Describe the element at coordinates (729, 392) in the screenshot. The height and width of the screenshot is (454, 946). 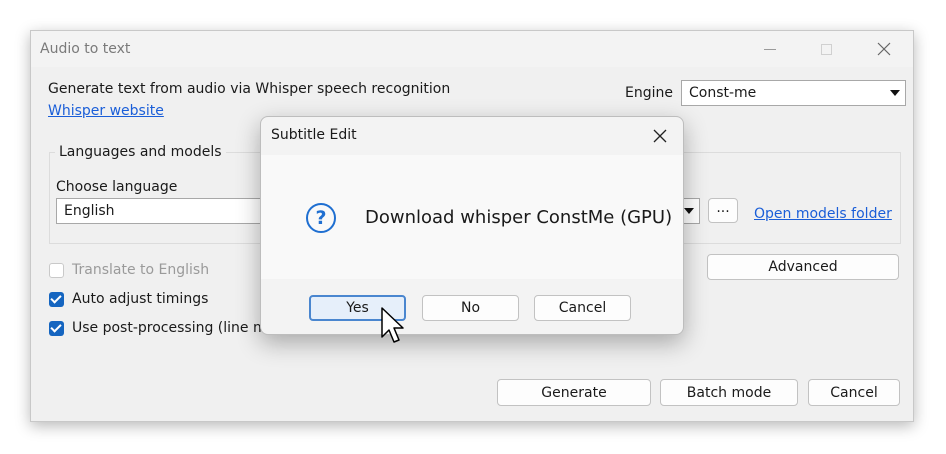
I see `batch-mode-button: Batch mode` at that location.